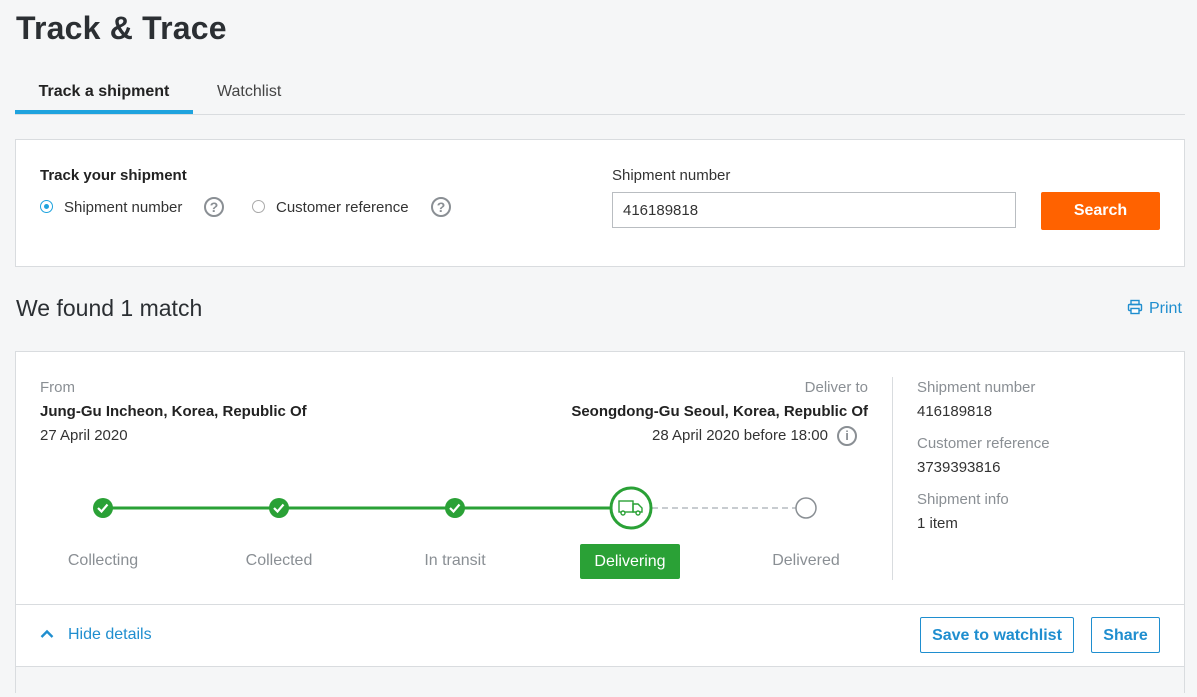 Image resolution: width=1197 pixels, height=697 pixels. What do you see at coordinates (959, 467) in the screenshot?
I see `detail-value-customer-reference: 3739393816` at bounding box center [959, 467].